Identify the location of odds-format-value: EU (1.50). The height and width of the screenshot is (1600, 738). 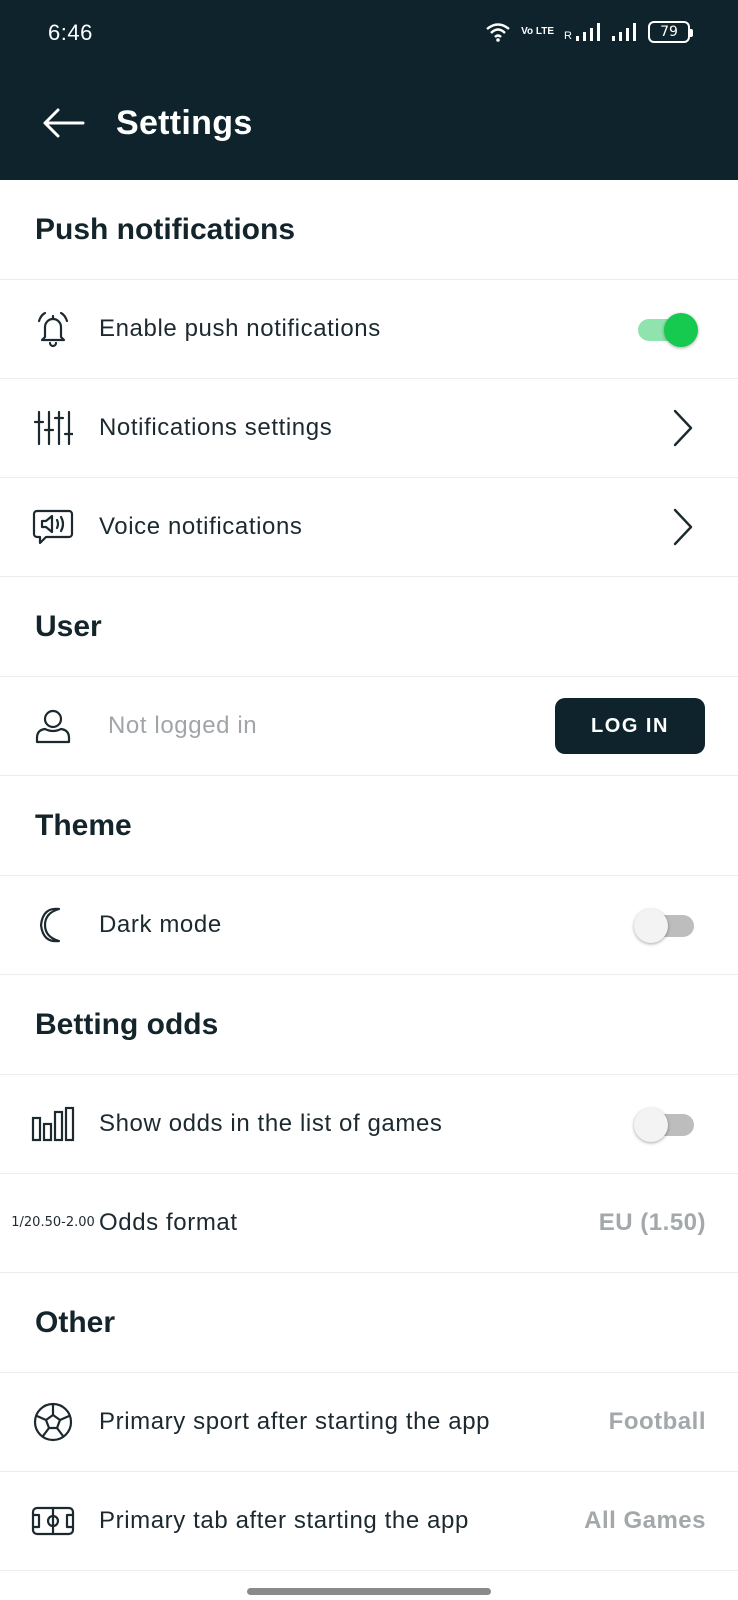
(652, 1222).